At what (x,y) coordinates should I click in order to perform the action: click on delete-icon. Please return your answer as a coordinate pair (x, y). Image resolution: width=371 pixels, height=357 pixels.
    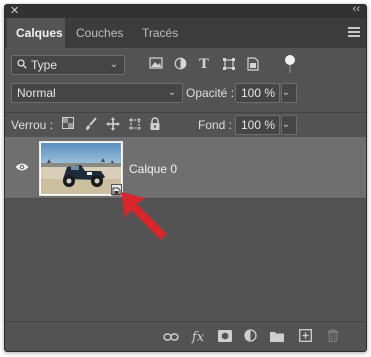
    Looking at the image, I should click on (333, 338).